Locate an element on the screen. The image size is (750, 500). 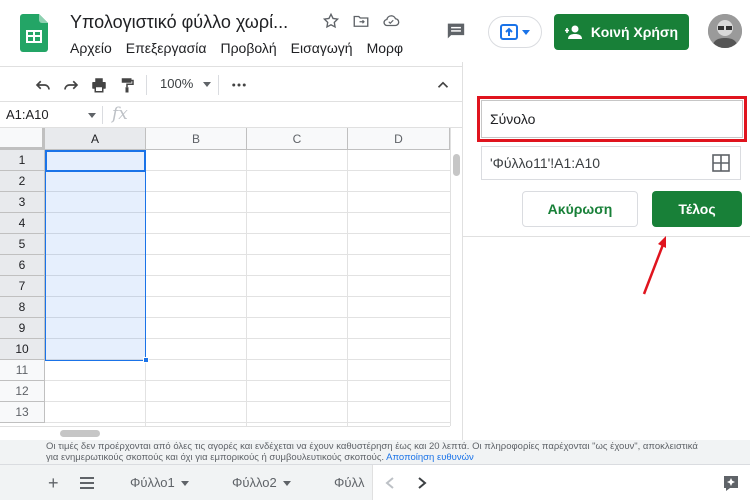
add-sheet-icon: + is located at coordinates (53, 483).